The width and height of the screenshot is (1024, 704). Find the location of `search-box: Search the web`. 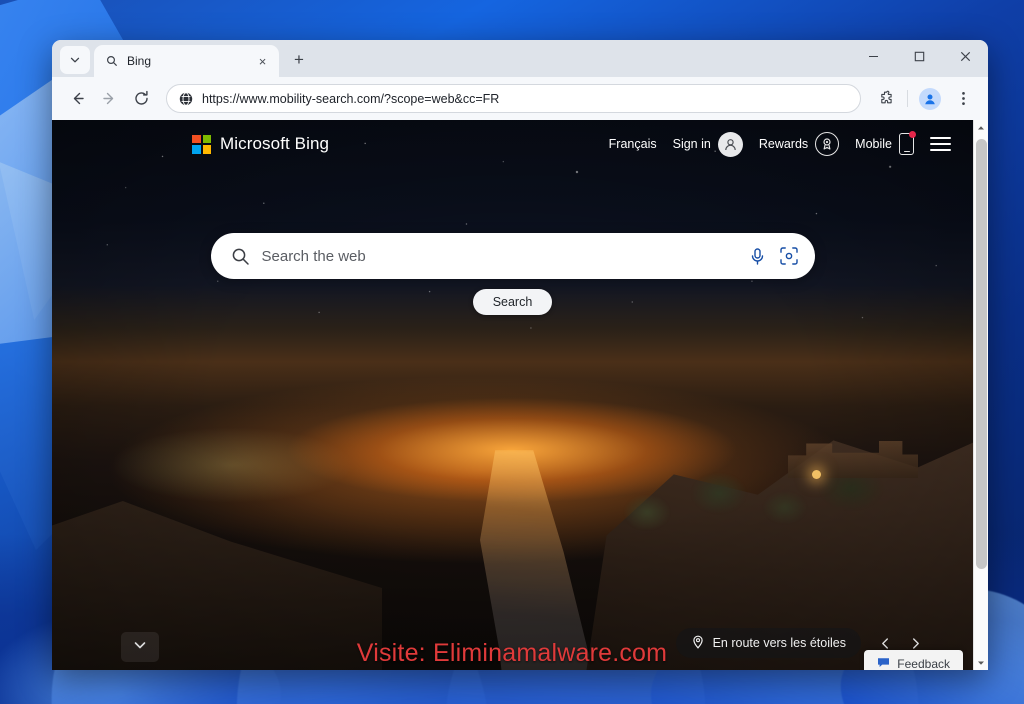

search-box: Search the web is located at coordinates (512, 256).